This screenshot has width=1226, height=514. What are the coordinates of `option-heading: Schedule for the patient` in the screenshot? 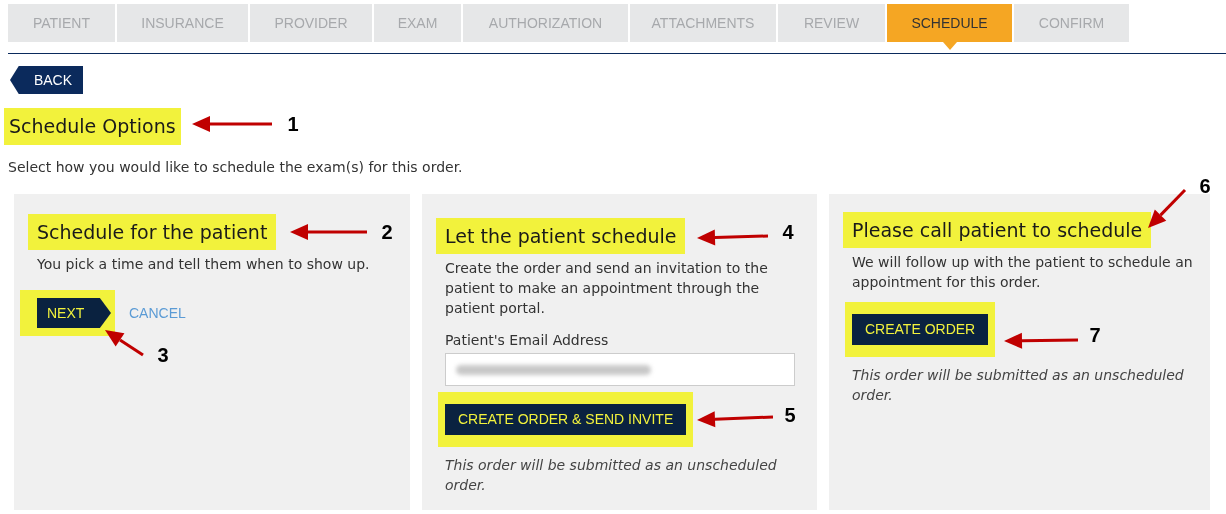 It's located at (152, 231).